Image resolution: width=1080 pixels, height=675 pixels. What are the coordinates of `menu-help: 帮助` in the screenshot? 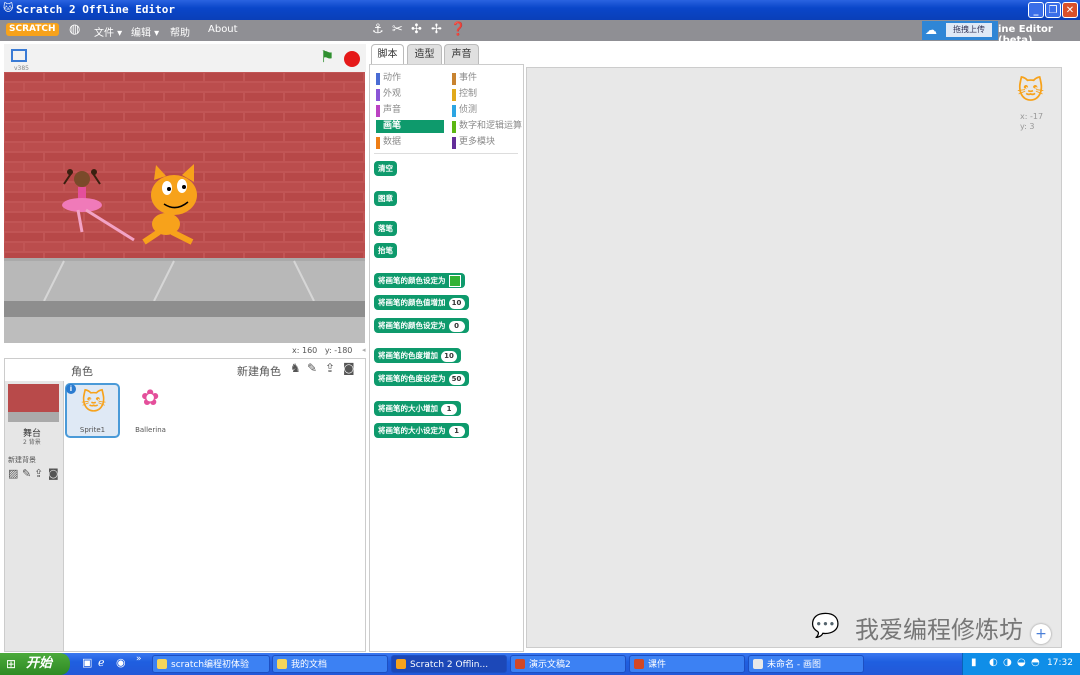 It's located at (180, 31).